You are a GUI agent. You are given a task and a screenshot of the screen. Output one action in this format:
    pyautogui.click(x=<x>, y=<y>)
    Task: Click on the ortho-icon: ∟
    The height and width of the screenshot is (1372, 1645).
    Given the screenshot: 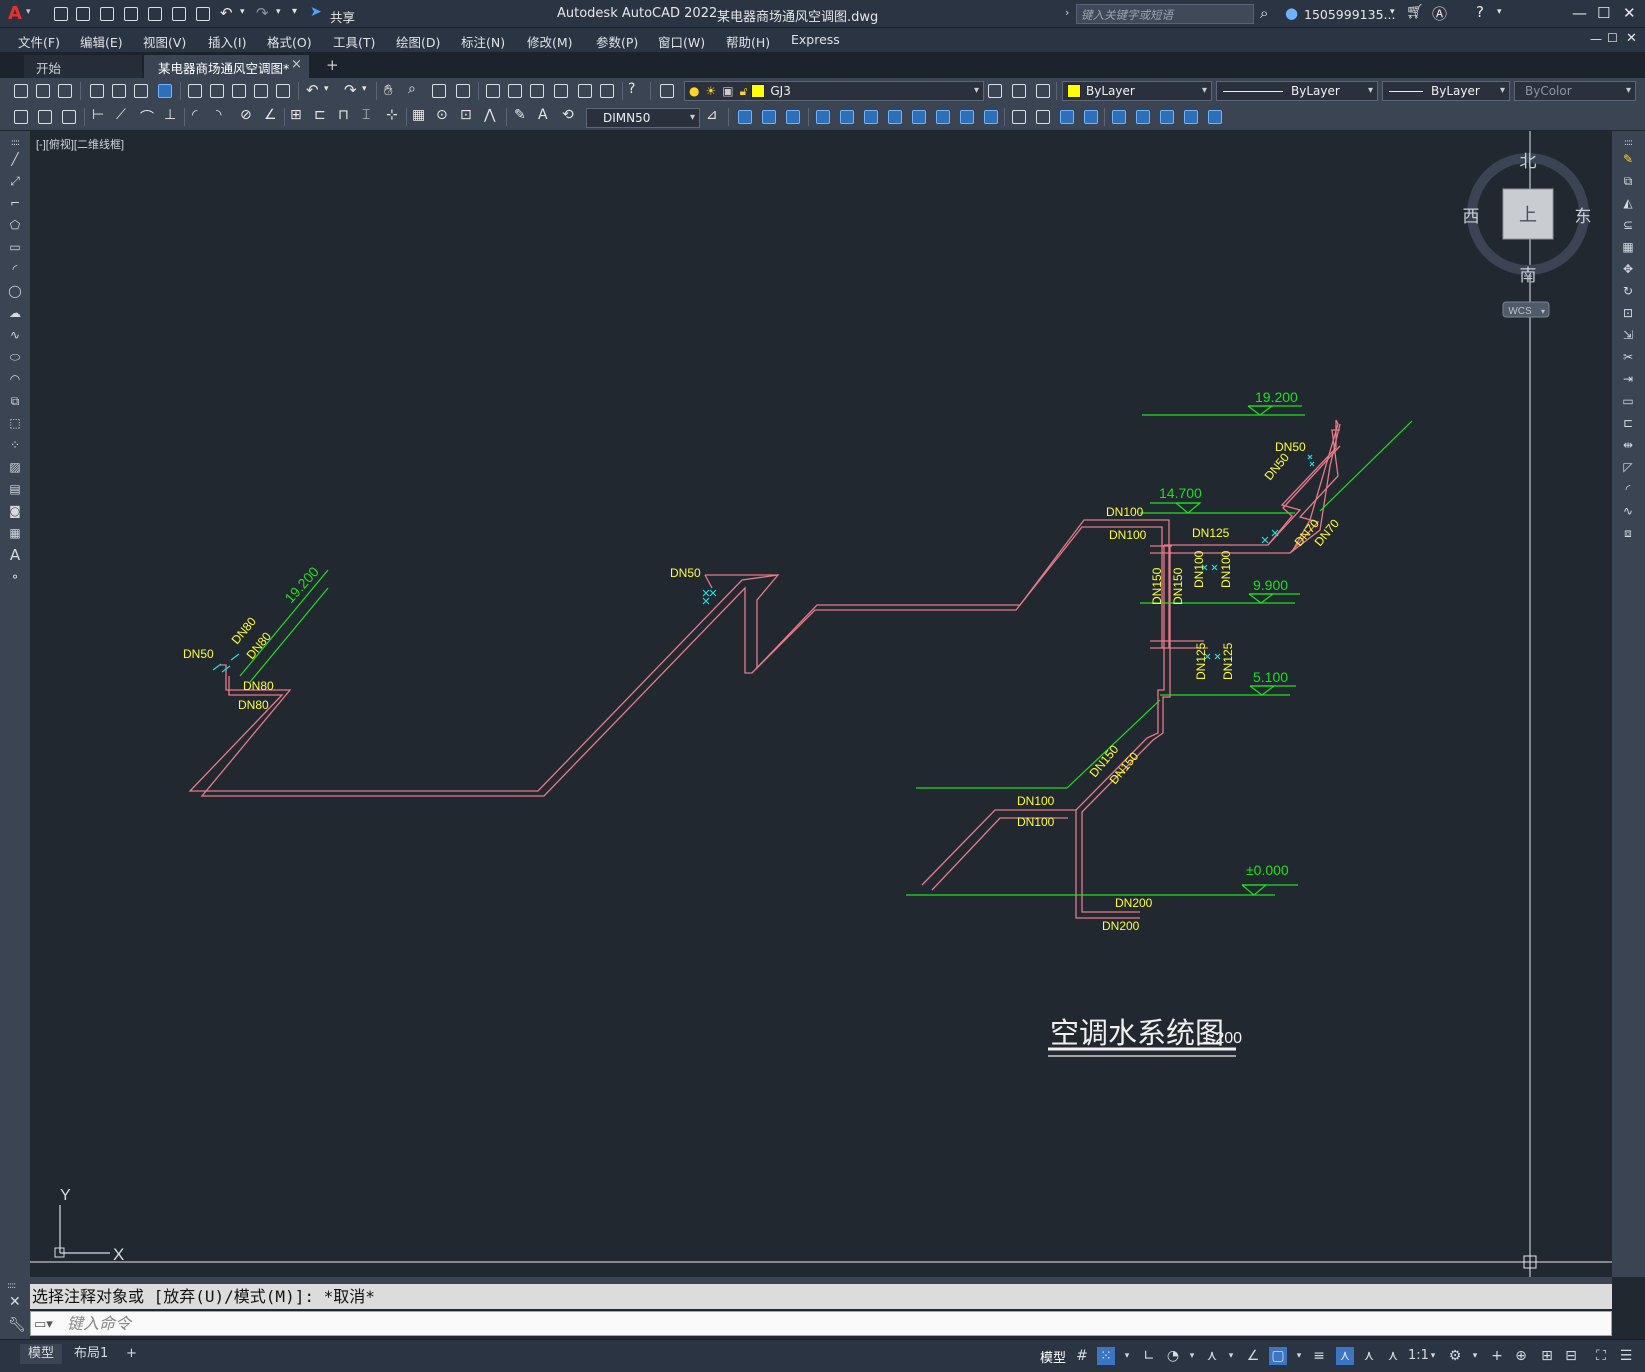 What is the action you would take?
    pyautogui.click(x=1149, y=1356)
    